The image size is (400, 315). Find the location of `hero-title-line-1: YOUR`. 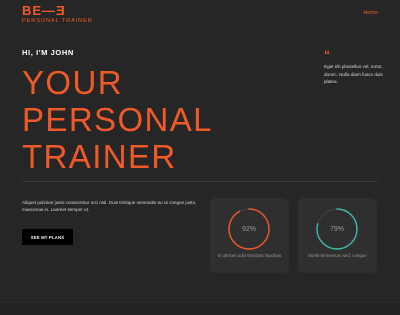

hero-title-line-1: YOUR is located at coordinates (72, 82).